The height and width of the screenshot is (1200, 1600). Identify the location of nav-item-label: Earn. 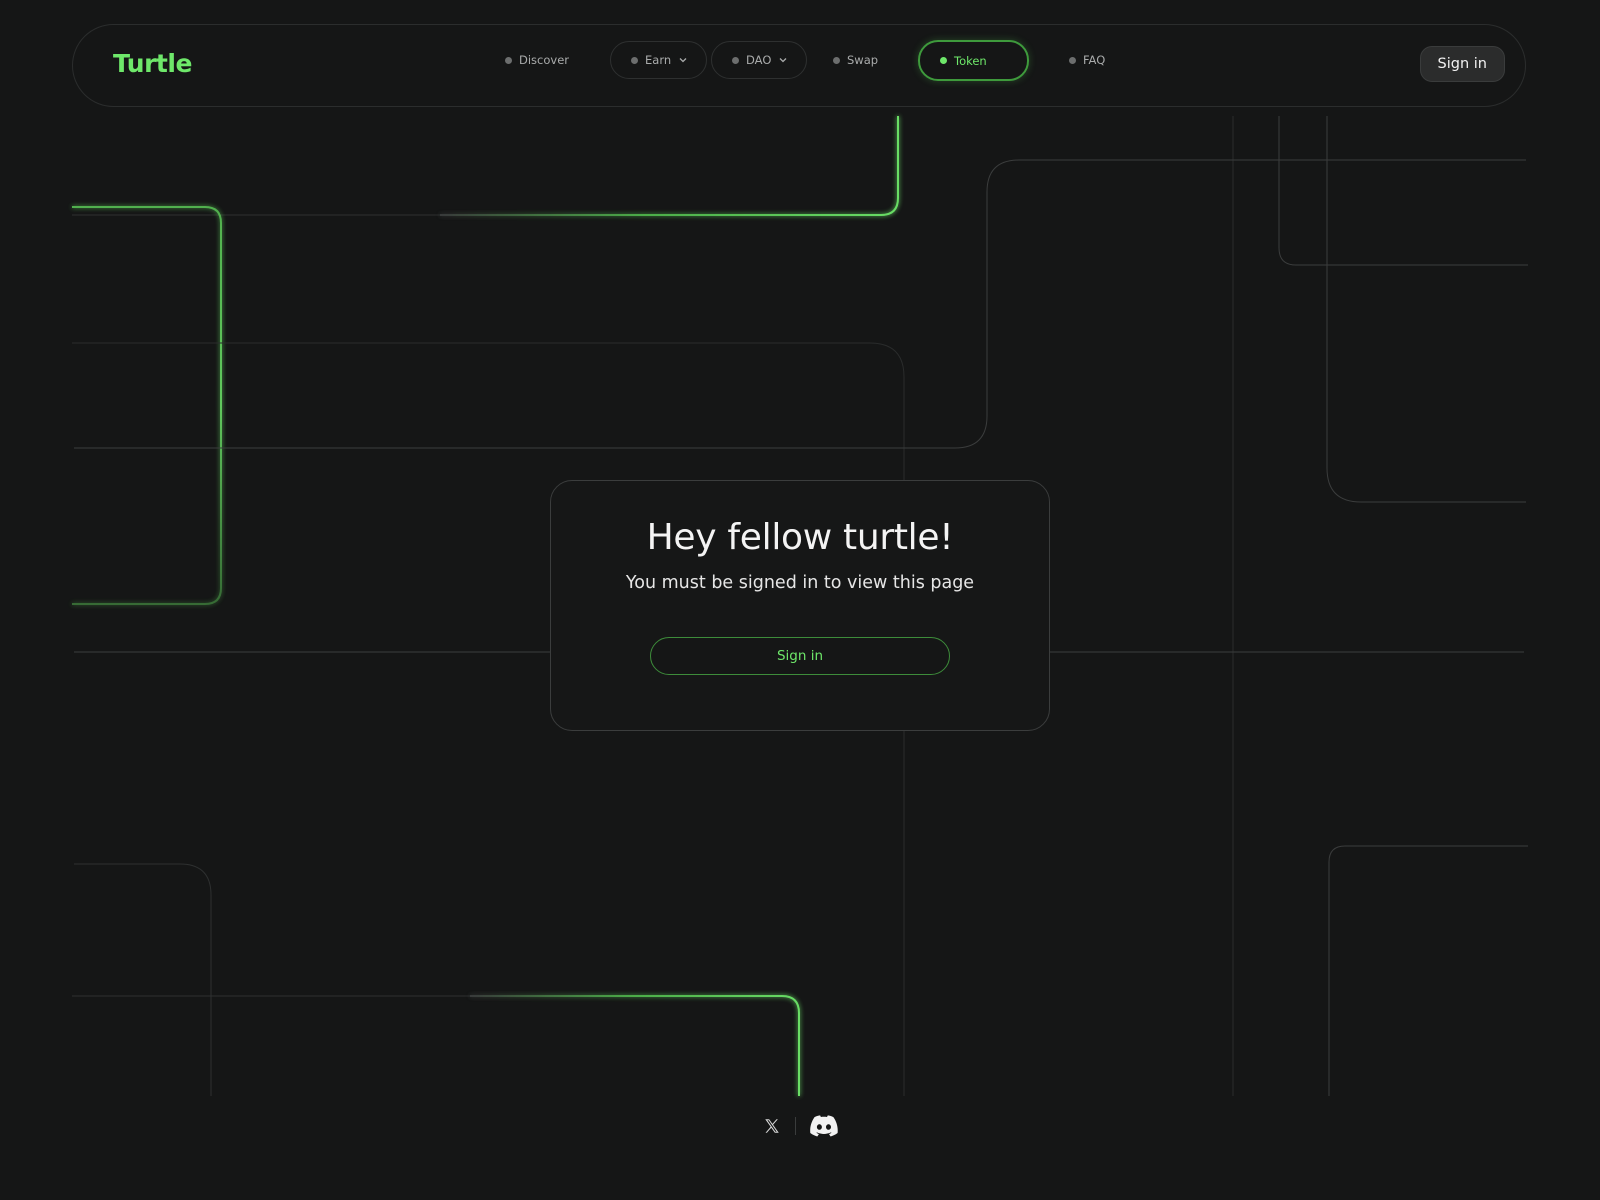
(658, 60).